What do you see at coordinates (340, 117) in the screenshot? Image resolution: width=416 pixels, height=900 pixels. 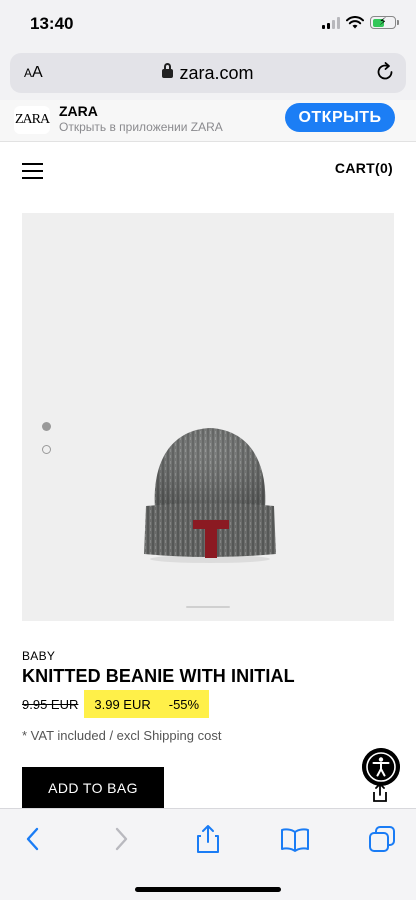 I see `open-app-button: ОТКРЫТЬ` at bounding box center [340, 117].